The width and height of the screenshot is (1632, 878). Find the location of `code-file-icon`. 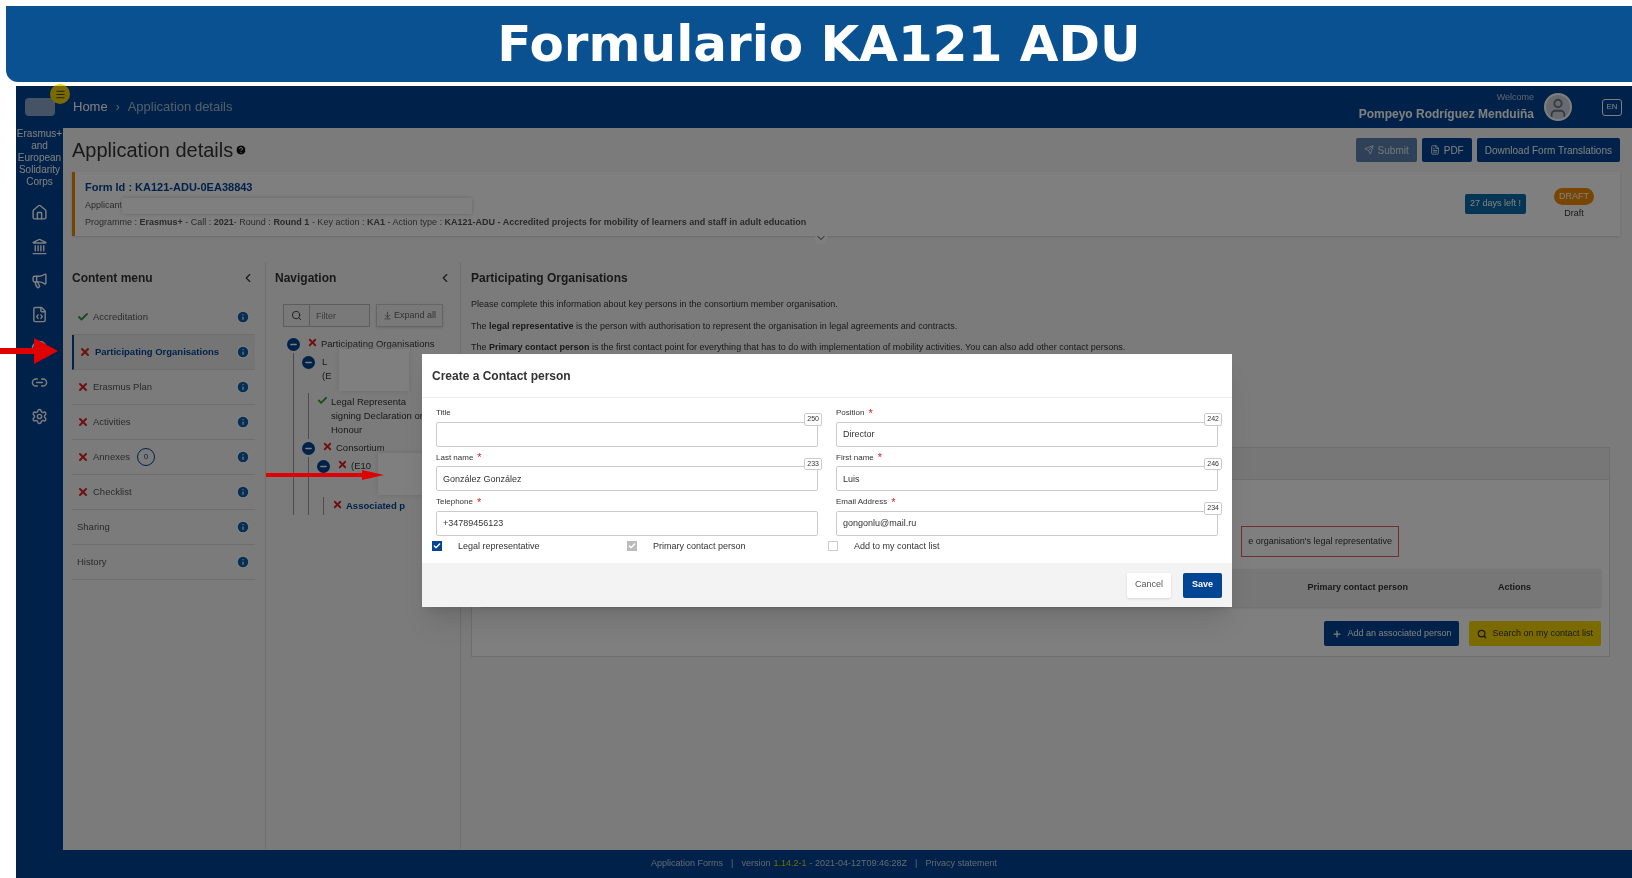

code-file-icon is located at coordinates (39, 314).